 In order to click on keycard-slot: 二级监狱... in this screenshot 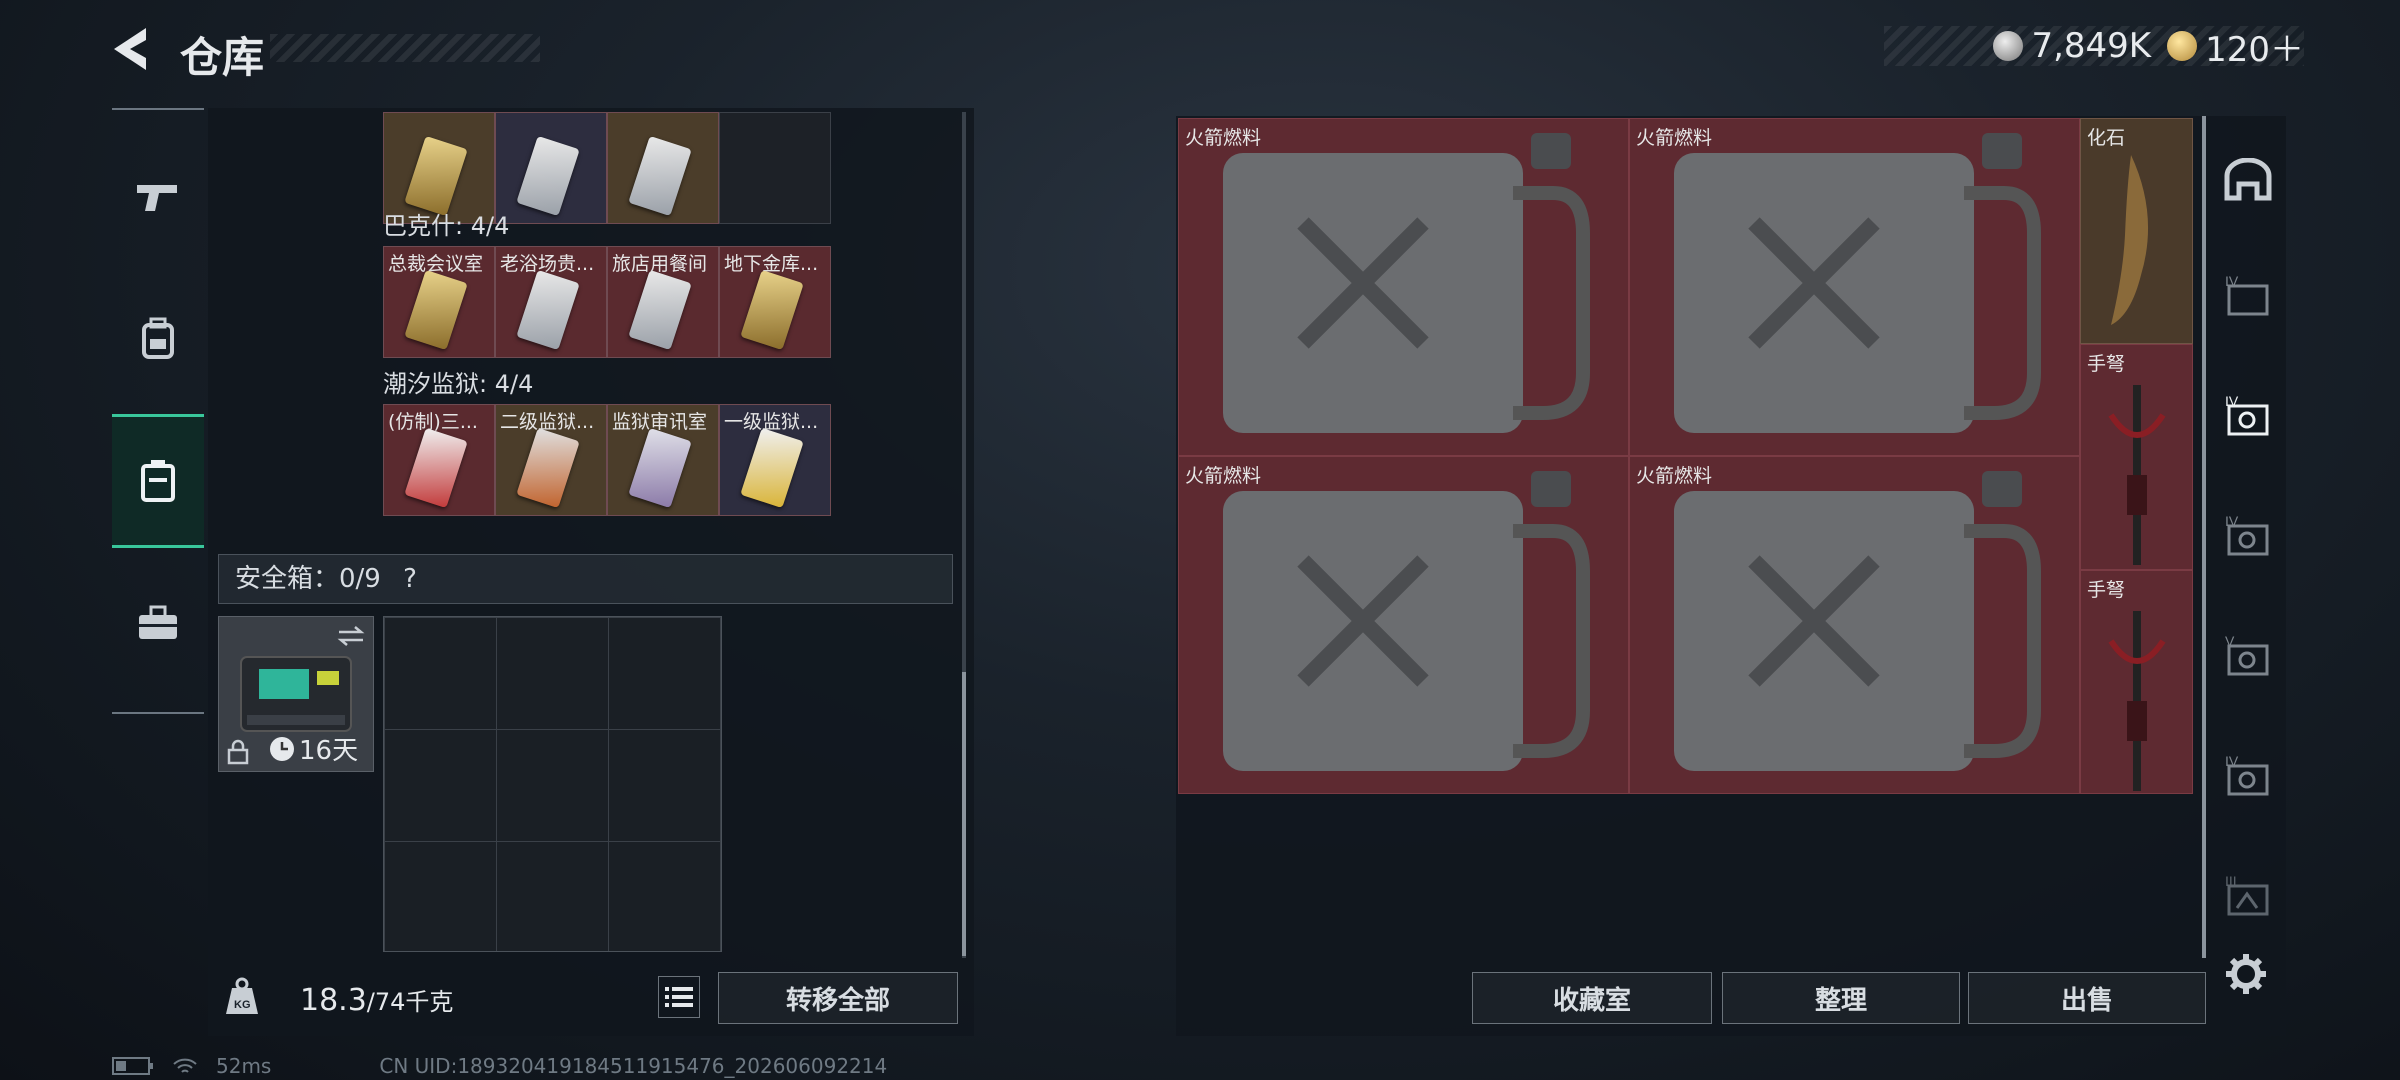, I will do `click(551, 460)`.